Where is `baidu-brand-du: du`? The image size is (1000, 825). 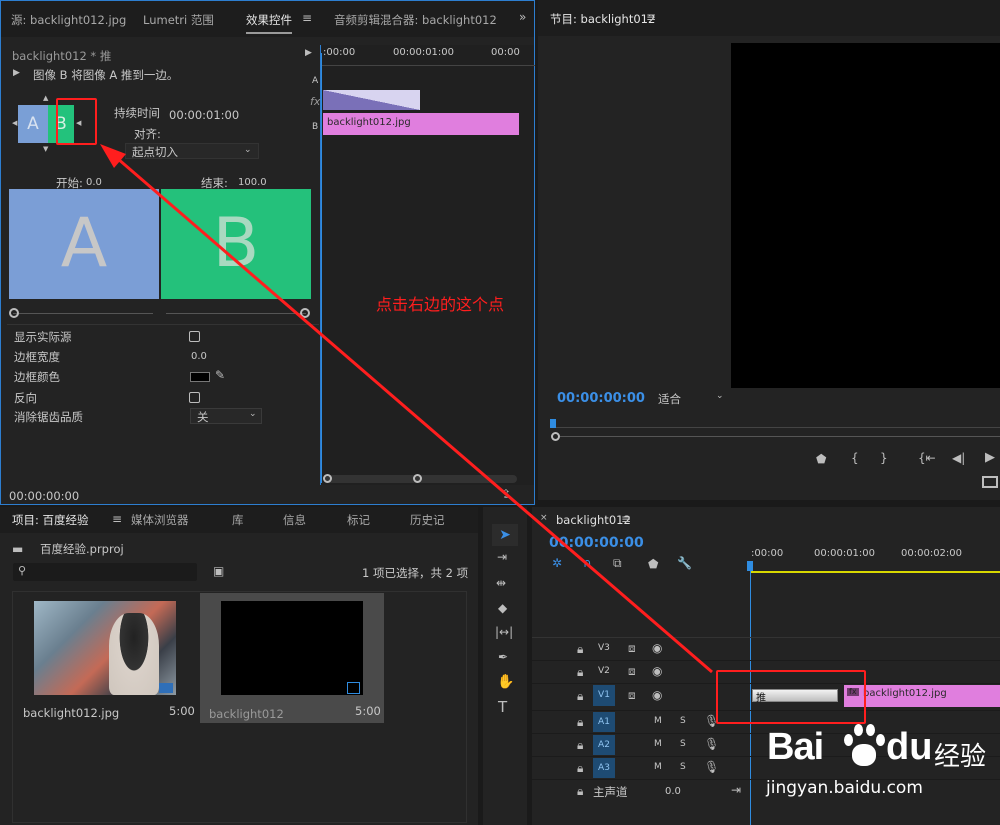 baidu-brand-du: du is located at coordinates (909, 747).